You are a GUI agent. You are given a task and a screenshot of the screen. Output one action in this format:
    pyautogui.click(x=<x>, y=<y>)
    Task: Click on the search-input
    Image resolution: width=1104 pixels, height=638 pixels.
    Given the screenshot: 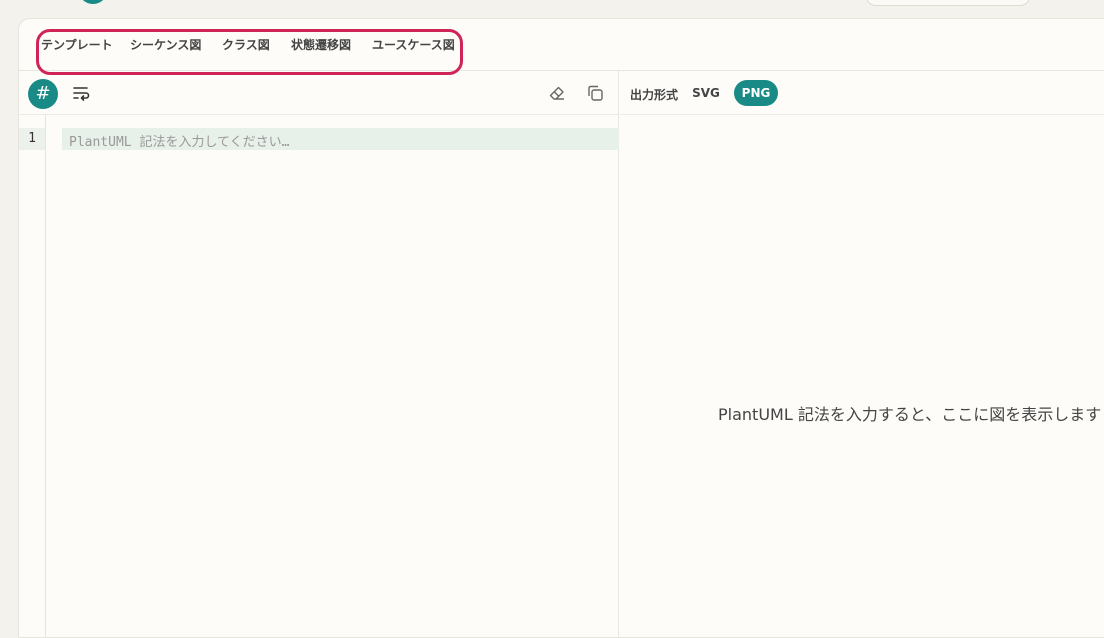 What is the action you would take?
    pyautogui.click(x=948, y=3)
    